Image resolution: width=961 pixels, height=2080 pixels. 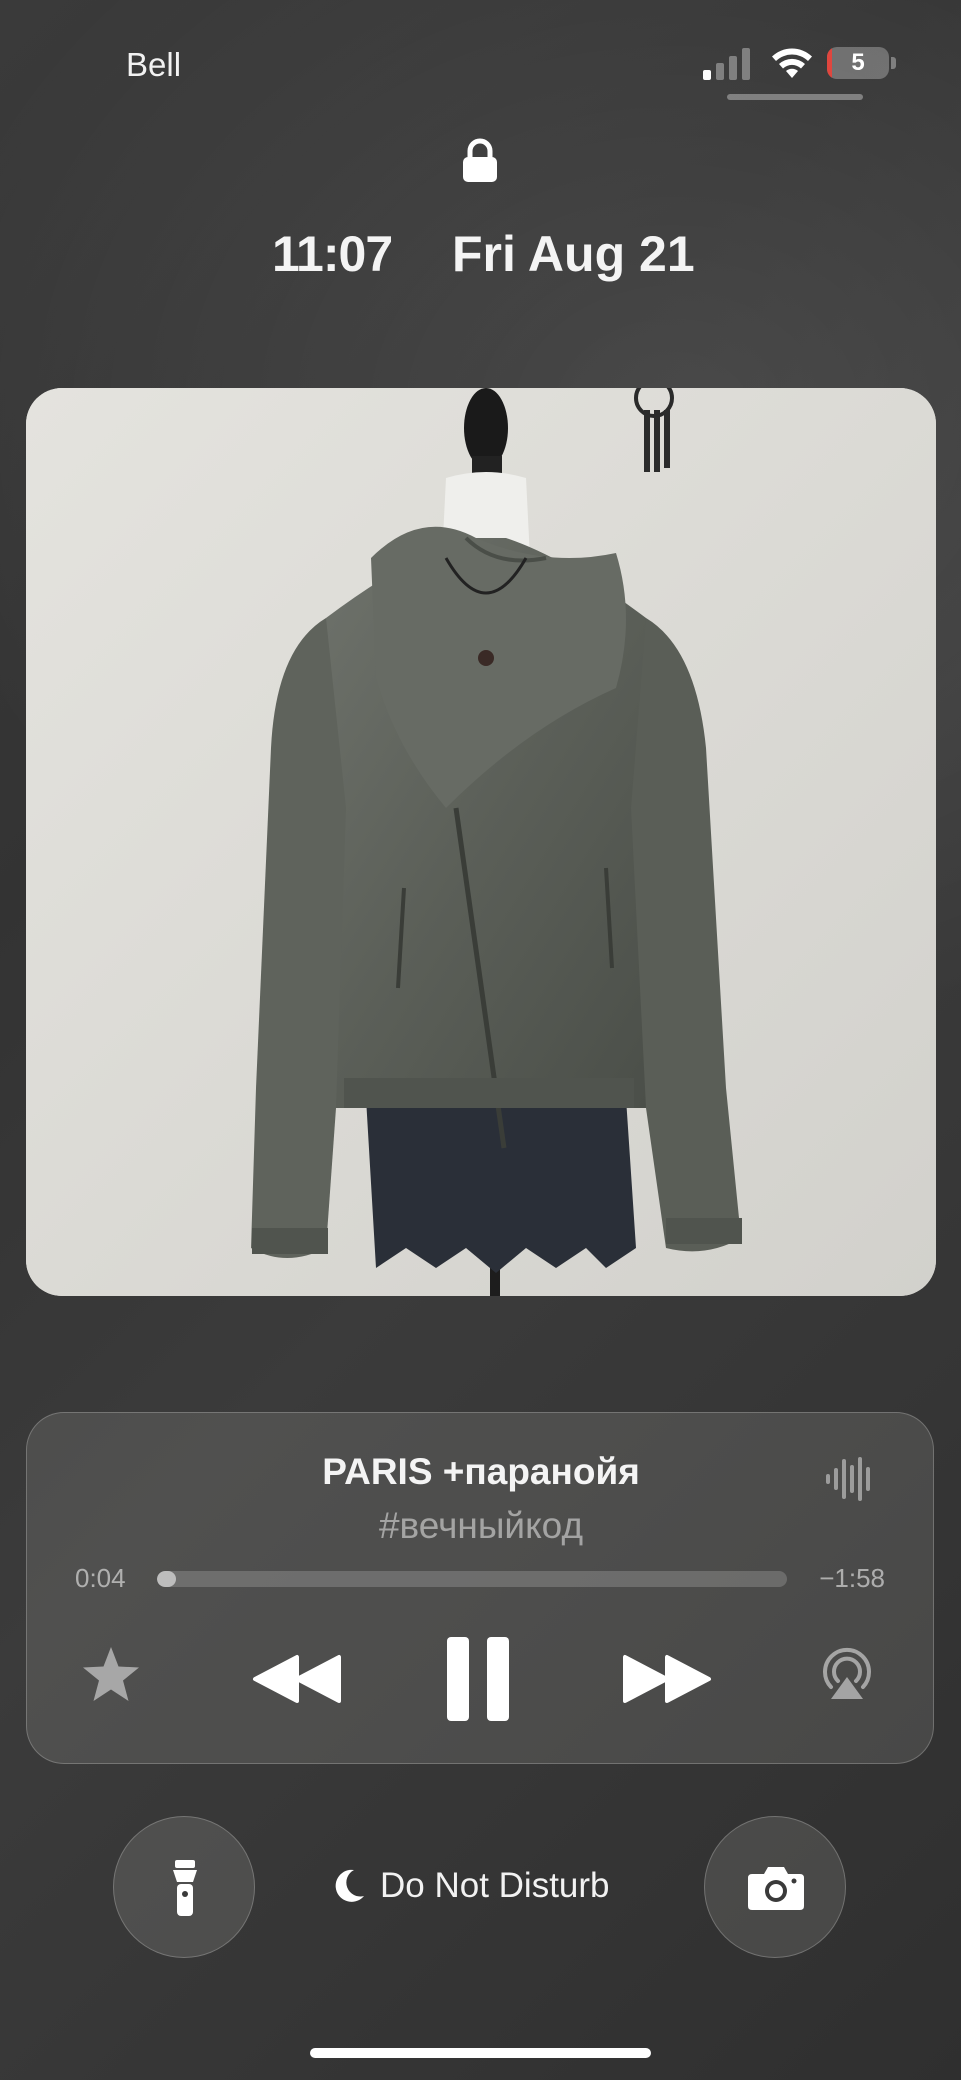 I want to click on wifi-icon, so click(x=792, y=63).